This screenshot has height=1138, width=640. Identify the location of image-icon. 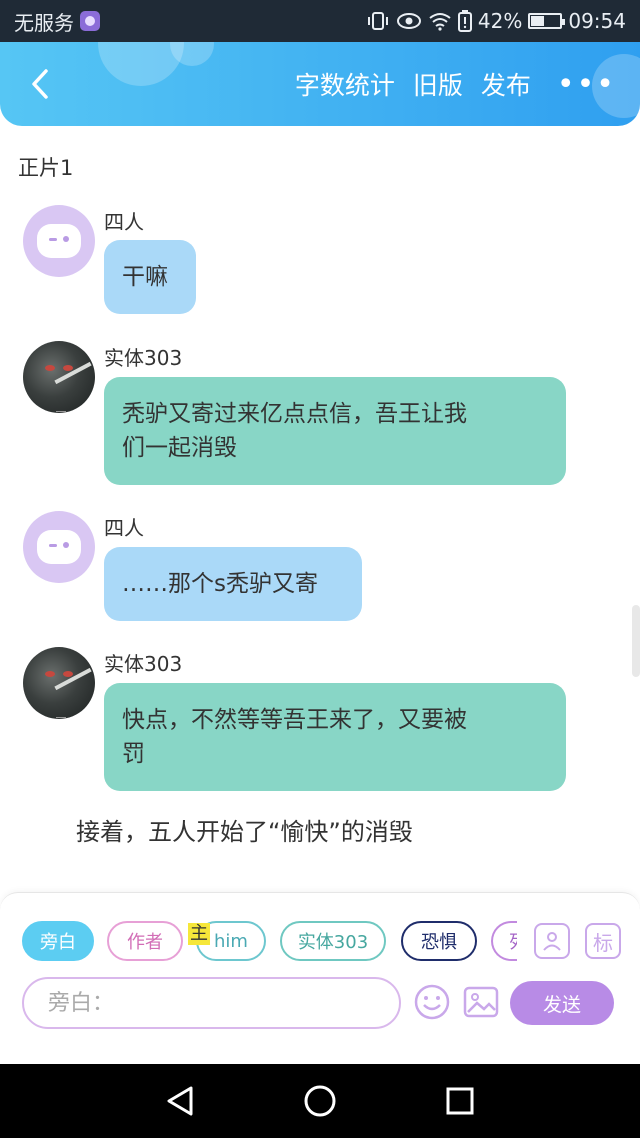
(481, 1002).